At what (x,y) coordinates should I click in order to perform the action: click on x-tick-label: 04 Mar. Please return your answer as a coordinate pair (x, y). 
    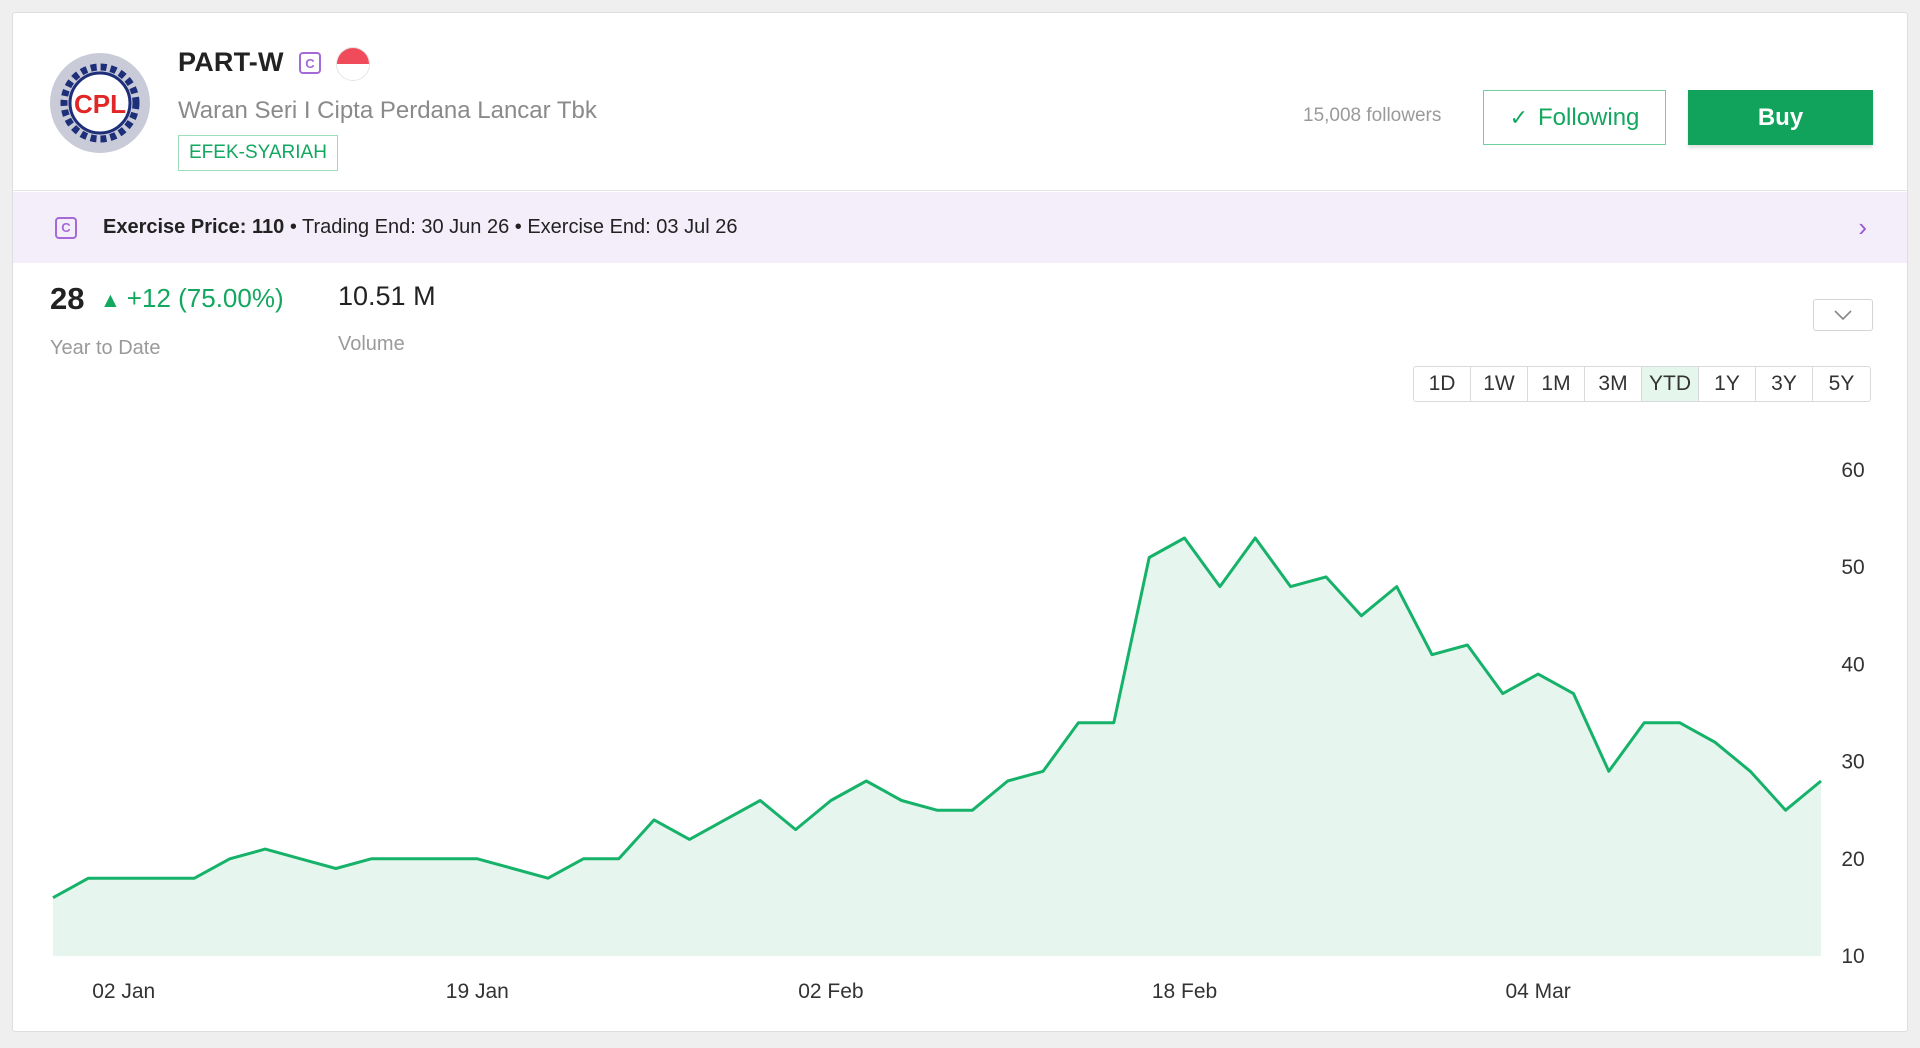
    Looking at the image, I should click on (1537, 991).